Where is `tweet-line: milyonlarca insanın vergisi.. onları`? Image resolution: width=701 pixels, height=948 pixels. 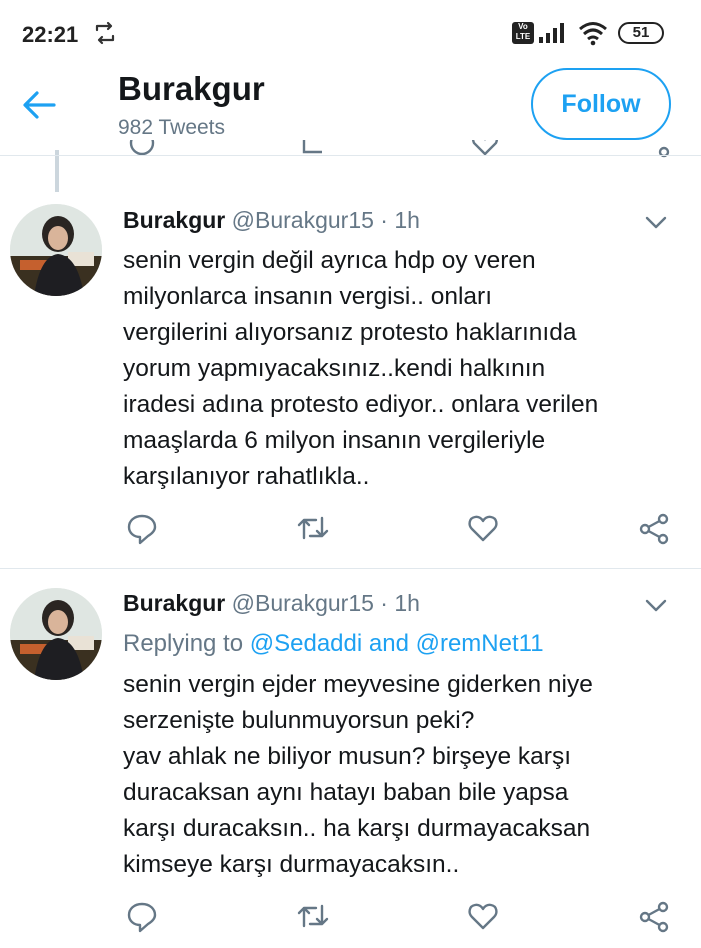 tweet-line: milyonlarca insanın vergisi.. onları is located at coordinates (308, 296).